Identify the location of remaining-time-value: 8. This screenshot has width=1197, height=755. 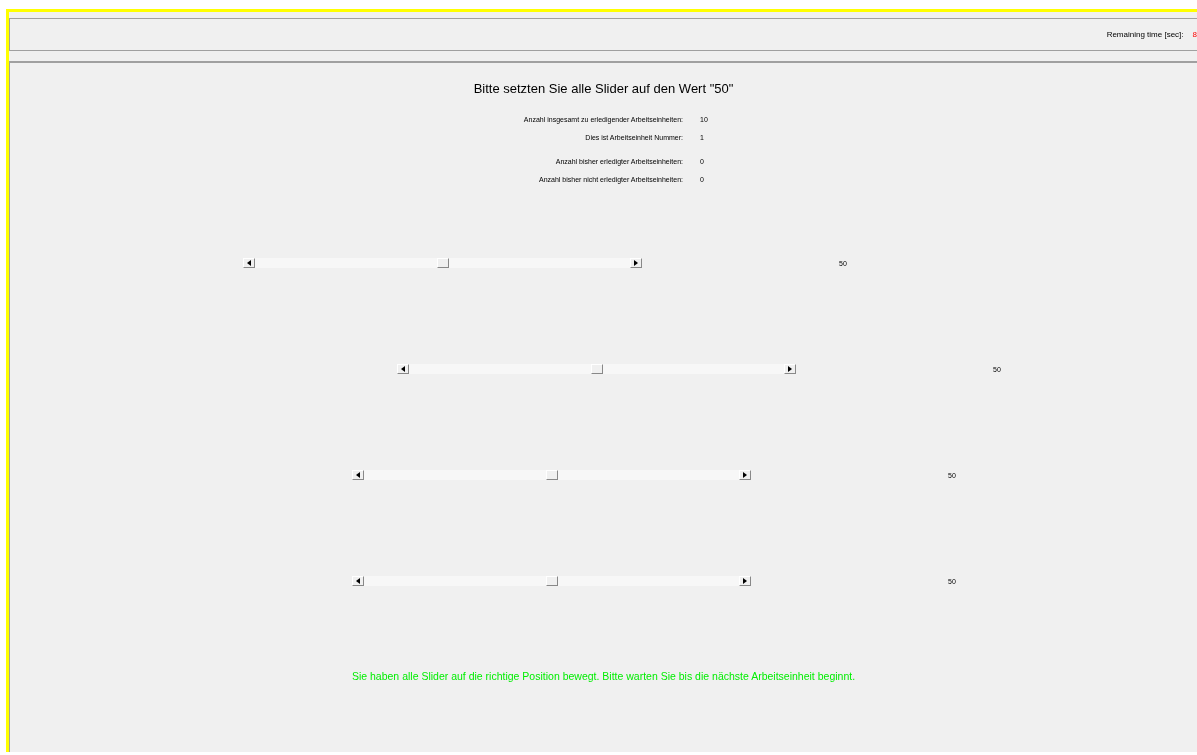
(1194, 34).